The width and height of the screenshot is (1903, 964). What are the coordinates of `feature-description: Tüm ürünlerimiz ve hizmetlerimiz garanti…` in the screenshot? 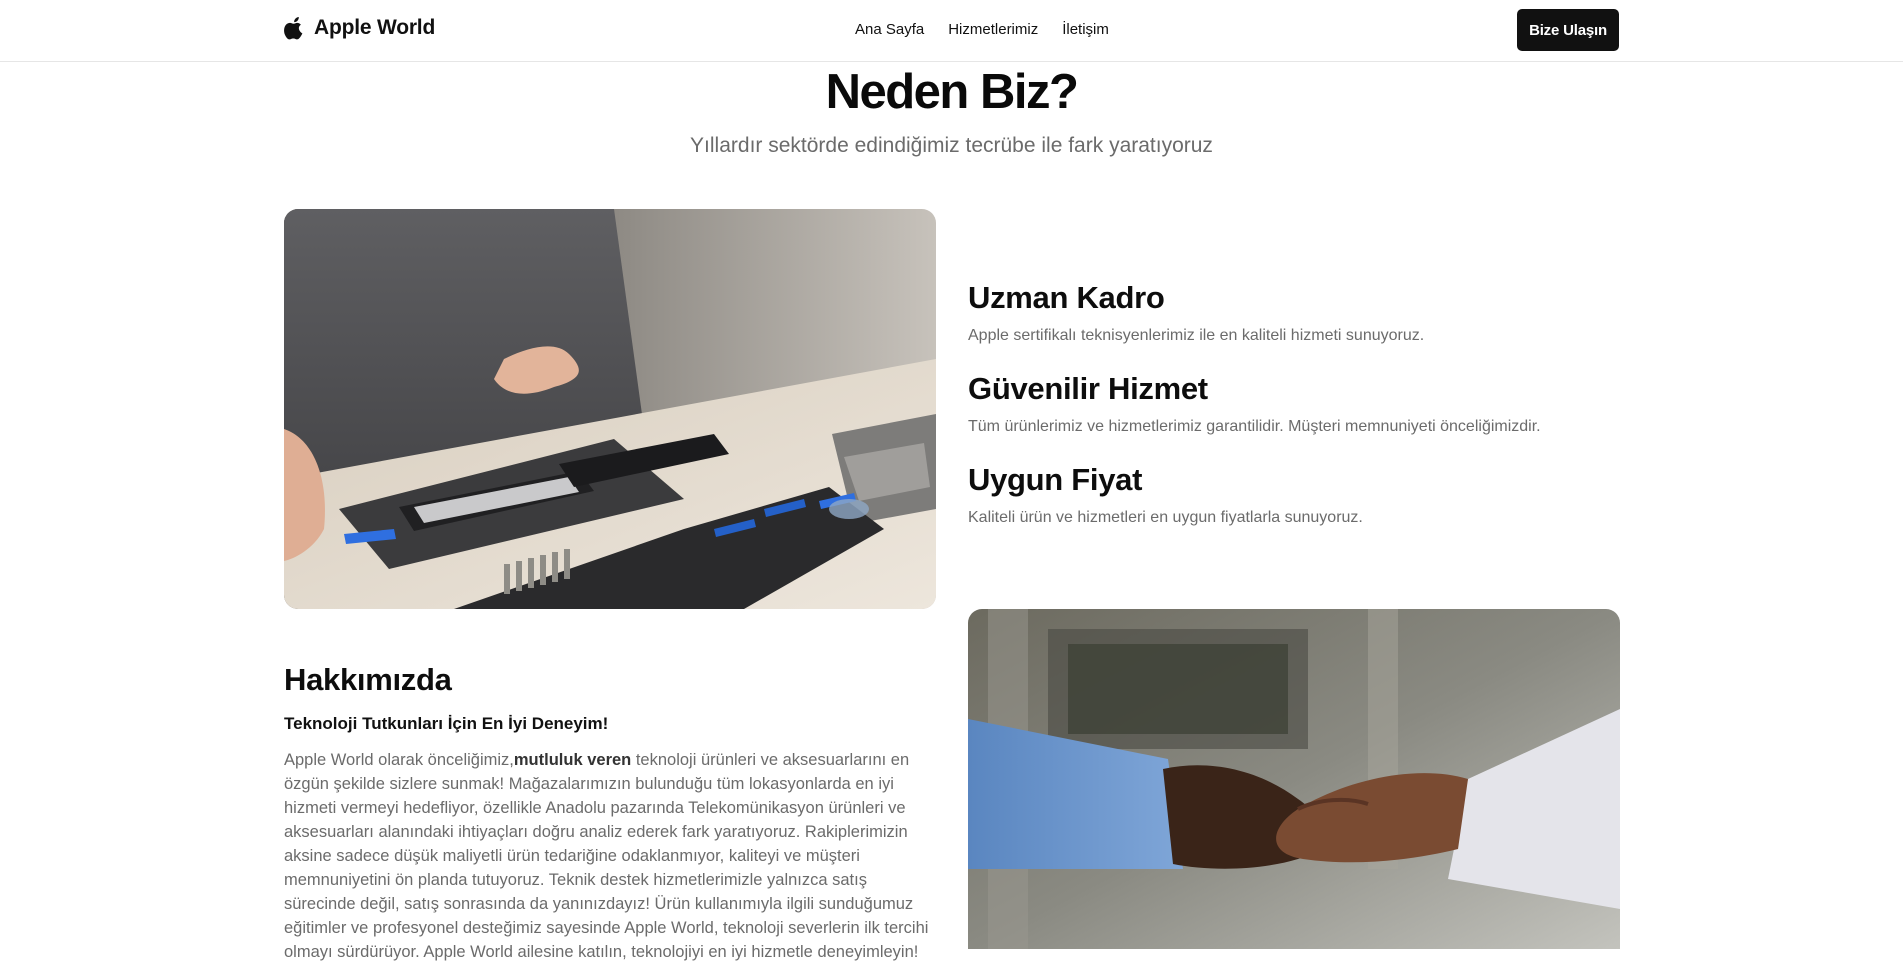 It's located at (1254, 426).